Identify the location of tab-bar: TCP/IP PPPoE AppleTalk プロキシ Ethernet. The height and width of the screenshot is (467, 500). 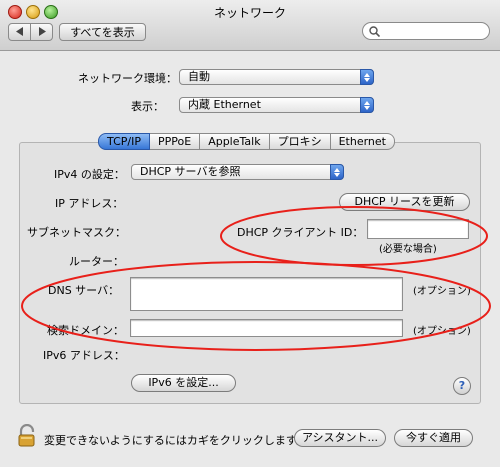
(246, 141).